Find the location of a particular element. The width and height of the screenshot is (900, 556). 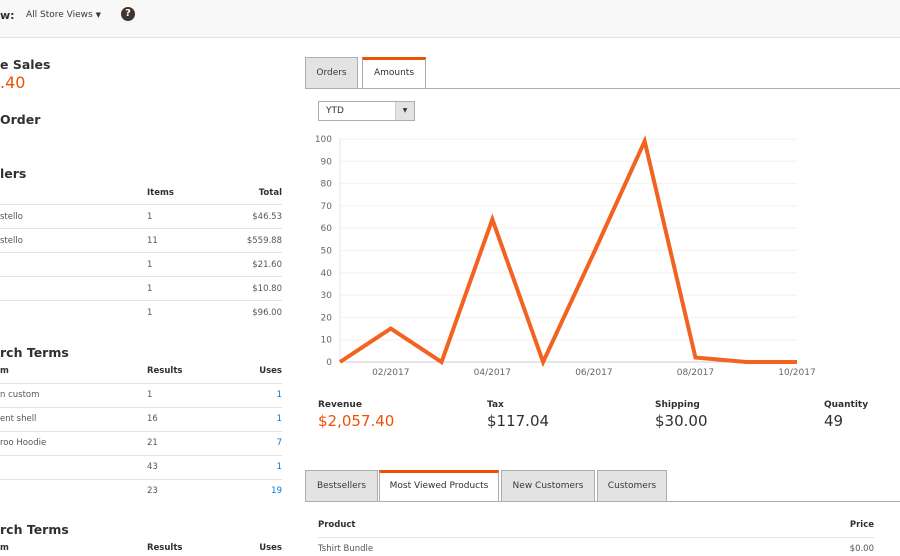

tab-customers: Customers is located at coordinates (632, 486).